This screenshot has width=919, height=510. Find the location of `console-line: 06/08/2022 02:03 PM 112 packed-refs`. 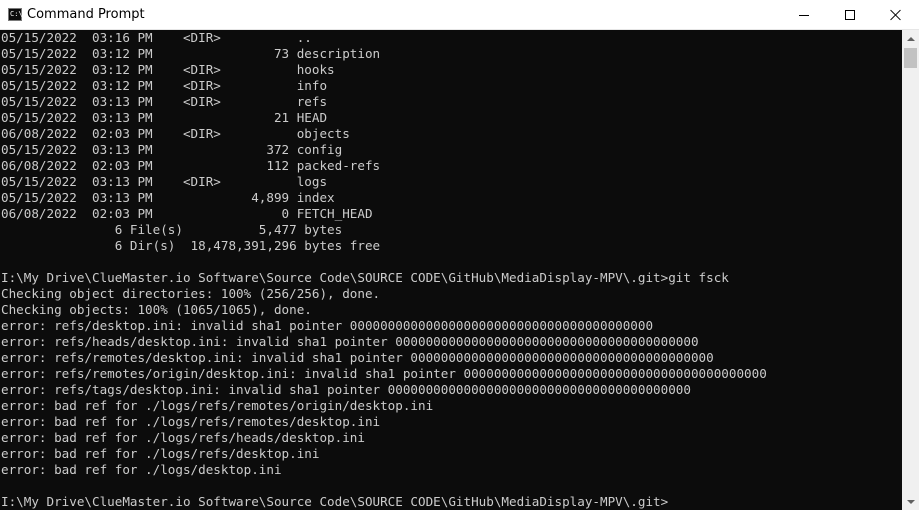

console-line: 06/08/2022 02:03 PM 112 packed-refs is located at coordinates (191, 165).